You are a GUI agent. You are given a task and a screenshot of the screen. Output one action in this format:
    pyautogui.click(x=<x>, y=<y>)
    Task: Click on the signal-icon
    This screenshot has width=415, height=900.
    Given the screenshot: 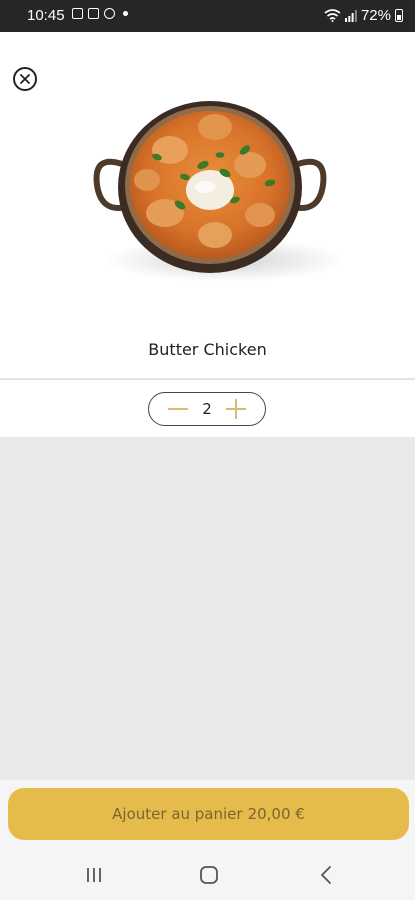 What is the action you would take?
    pyautogui.click(x=350, y=15)
    